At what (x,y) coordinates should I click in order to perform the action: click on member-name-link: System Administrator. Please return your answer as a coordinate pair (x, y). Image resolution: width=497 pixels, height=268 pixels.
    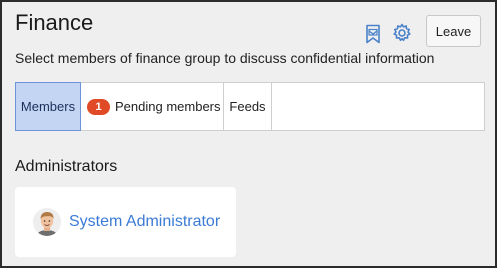
    Looking at the image, I should click on (148, 222).